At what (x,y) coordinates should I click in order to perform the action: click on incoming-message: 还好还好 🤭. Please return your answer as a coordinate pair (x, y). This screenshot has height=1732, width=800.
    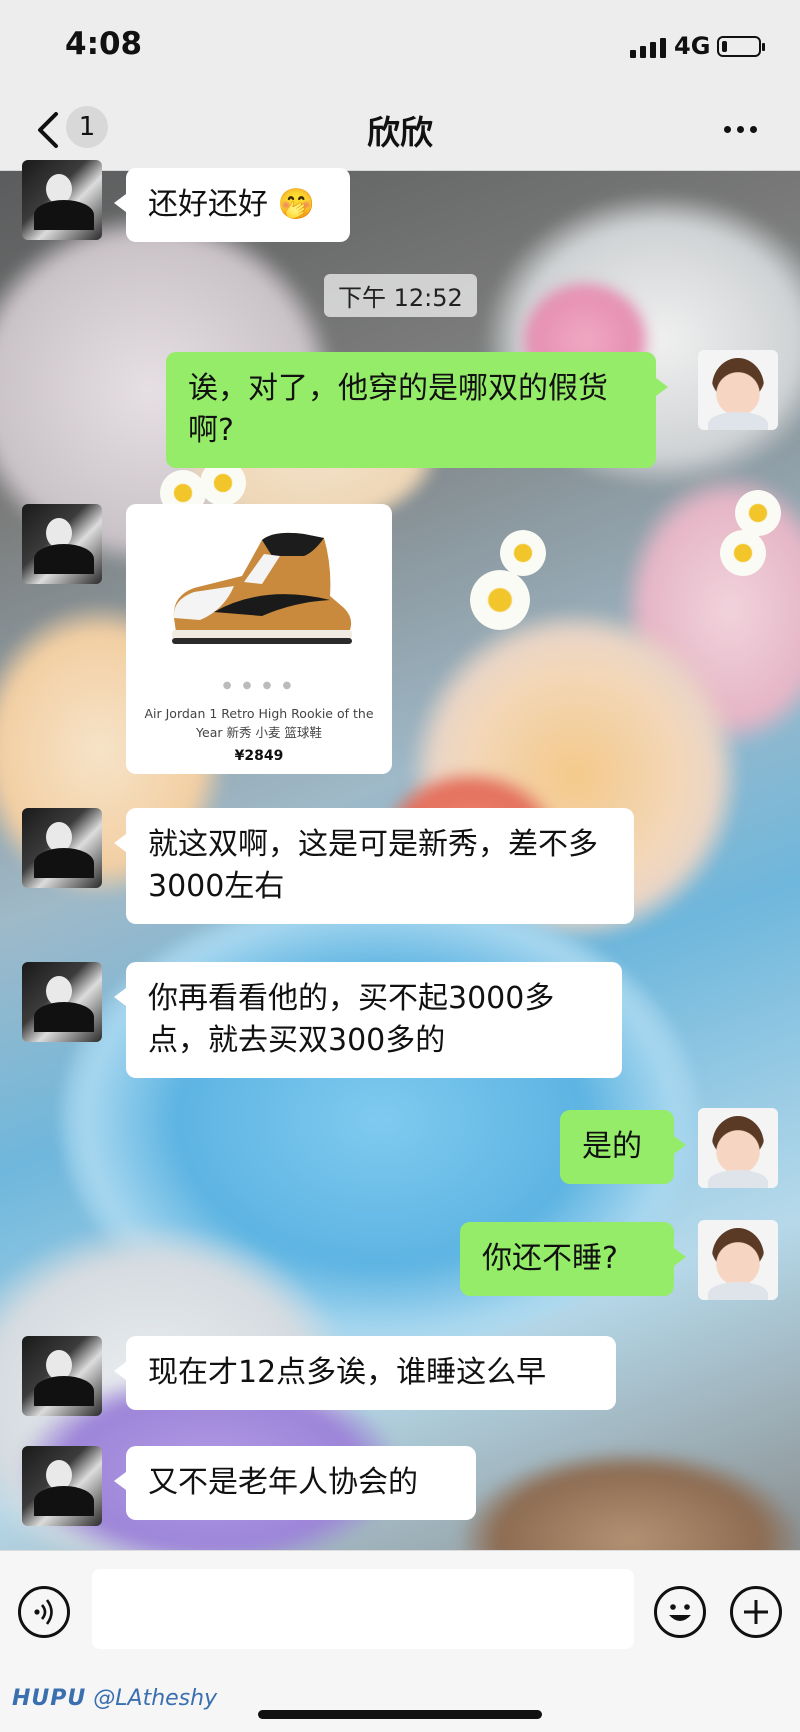
    Looking at the image, I should click on (232, 205).